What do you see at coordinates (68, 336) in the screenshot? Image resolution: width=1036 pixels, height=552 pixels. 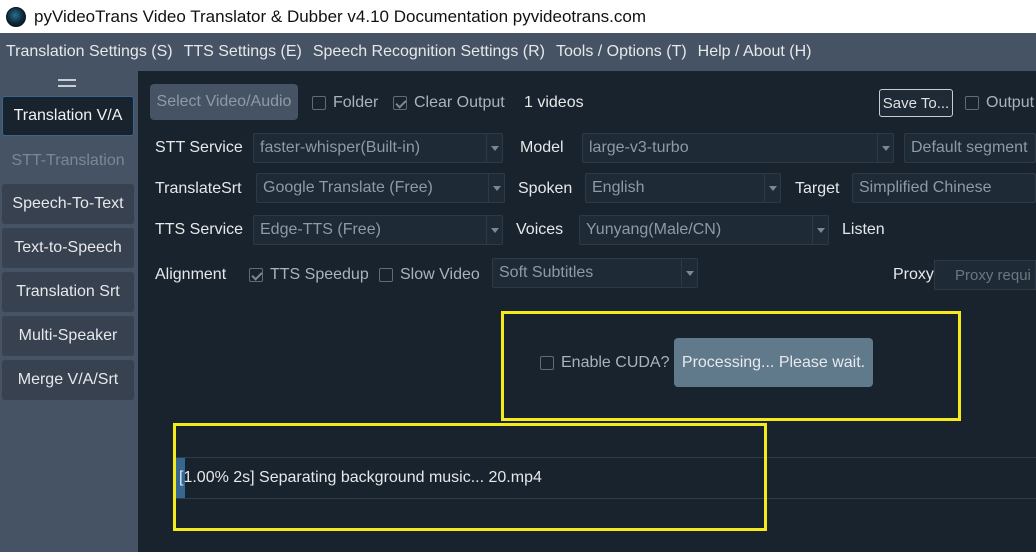 I see `sidebar-item-multi-speaker: Multi-Speaker` at bounding box center [68, 336].